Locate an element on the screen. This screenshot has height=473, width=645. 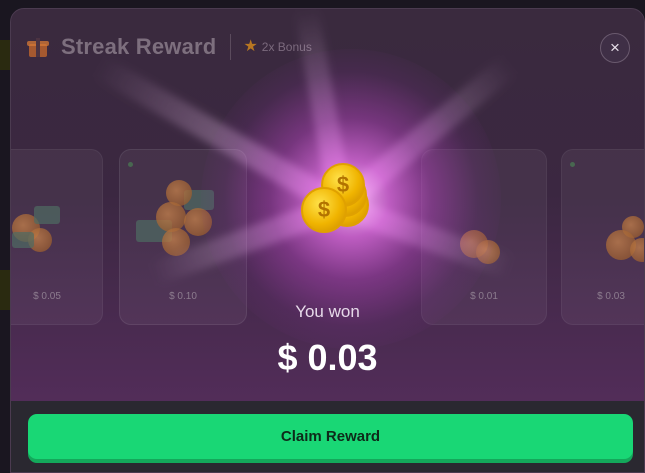
star-icon: ★ is located at coordinates (250, 46).